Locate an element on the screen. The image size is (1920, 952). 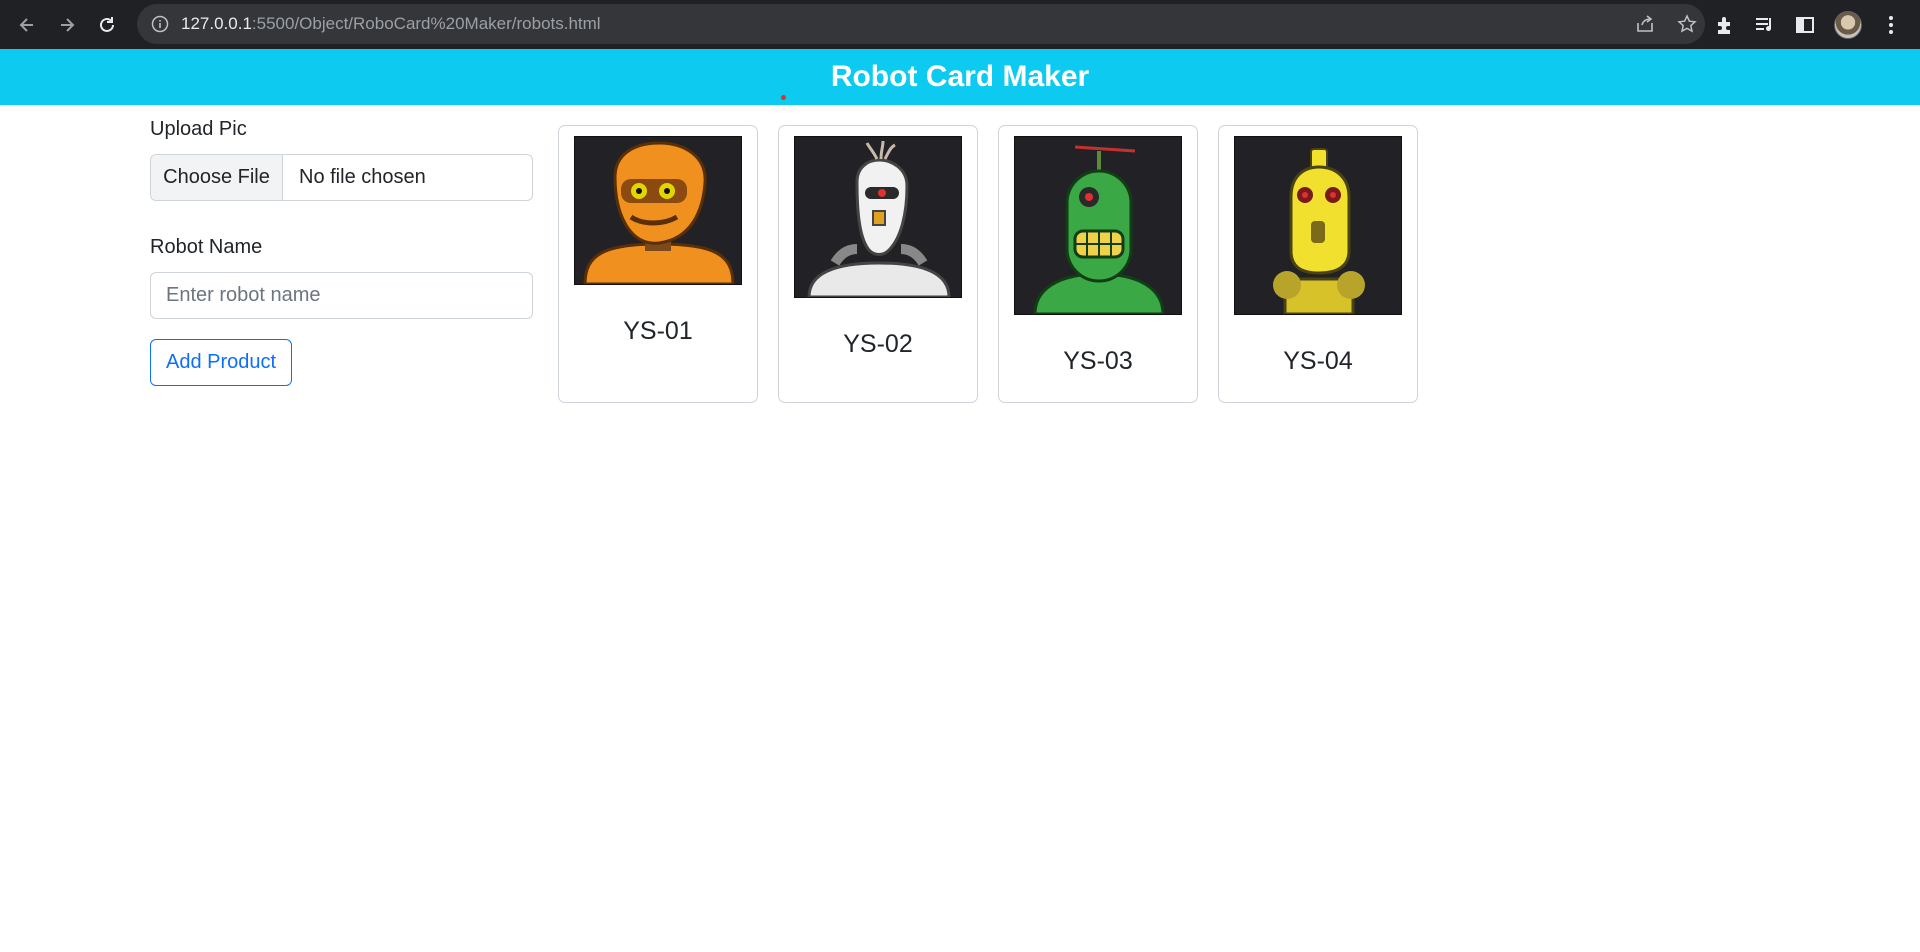
robot-card: YS-04 is located at coordinates (1318, 264).